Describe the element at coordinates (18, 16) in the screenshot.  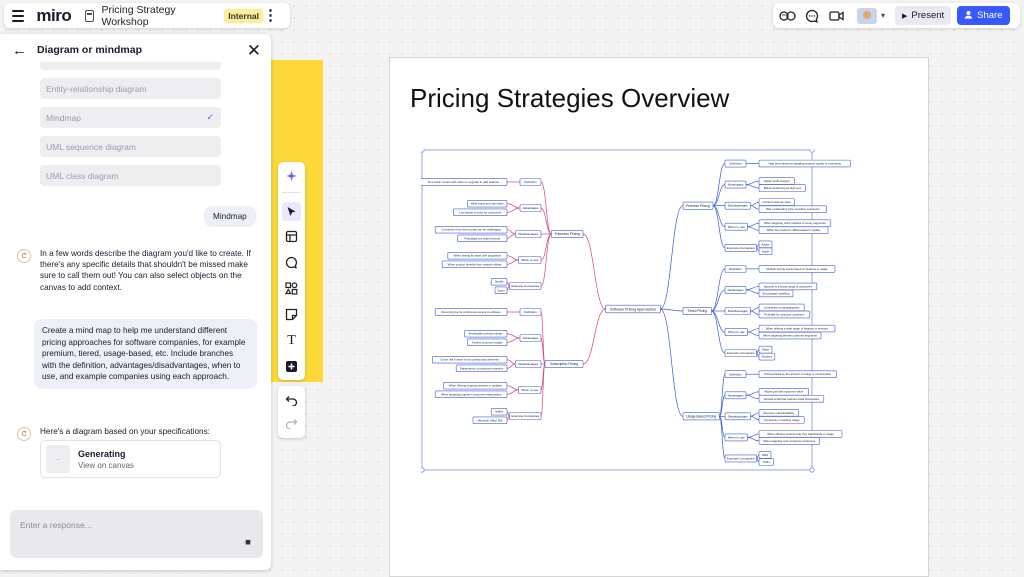
I see `hamburger-menu-icon` at that location.